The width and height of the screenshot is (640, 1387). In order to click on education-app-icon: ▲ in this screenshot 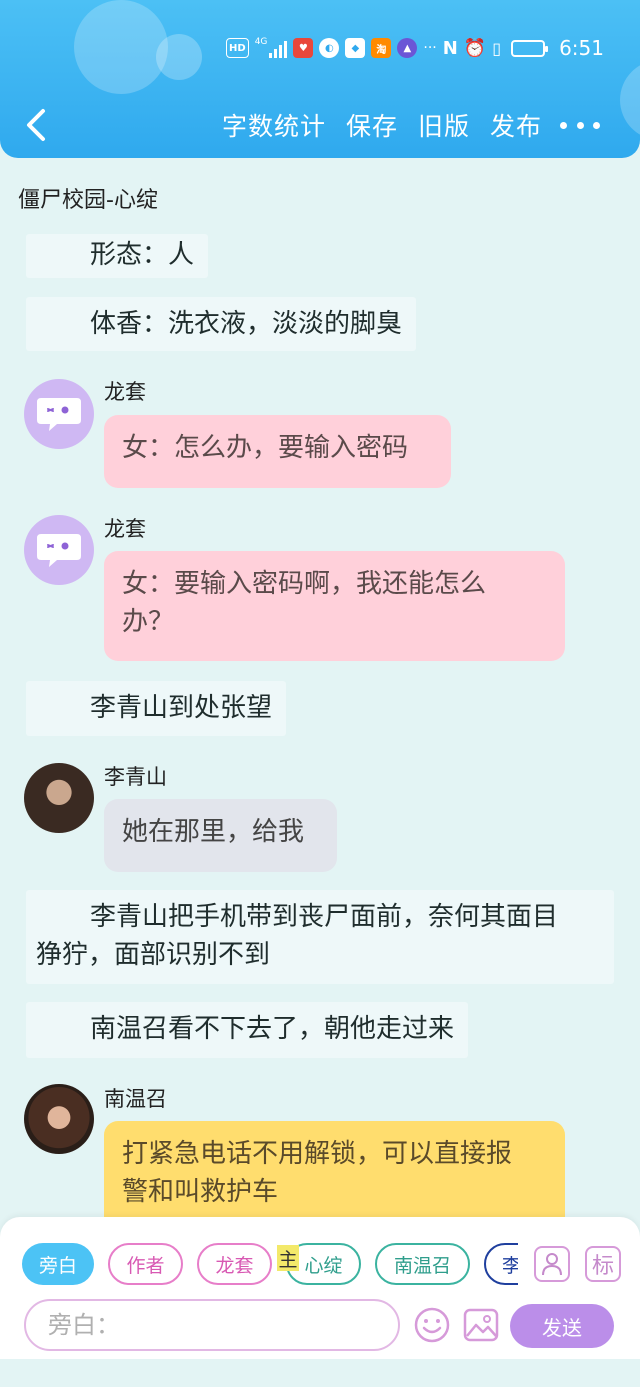, I will do `click(407, 48)`.